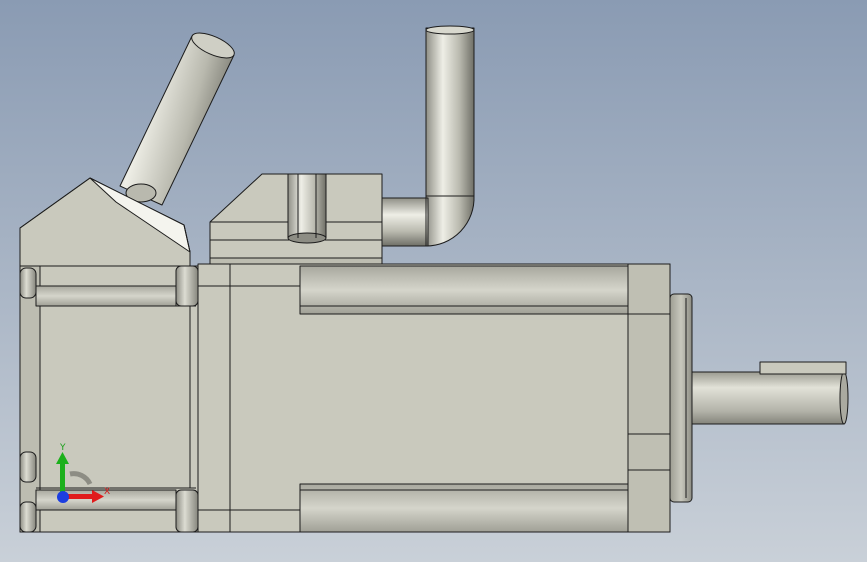 This screenshot has height=562, width=867. What do you see at coordinates (63, 497) in the screenshot?
I see `z-axis-dot-icon` at bounding box center [63, 497].